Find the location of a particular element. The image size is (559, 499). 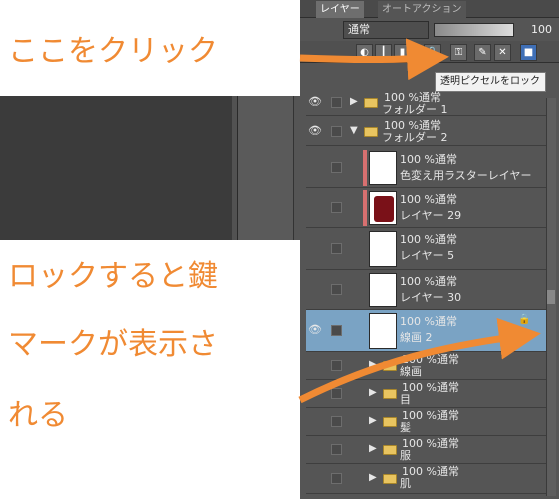

arrow-to-lock-mark is located at coordinates (419, 360).